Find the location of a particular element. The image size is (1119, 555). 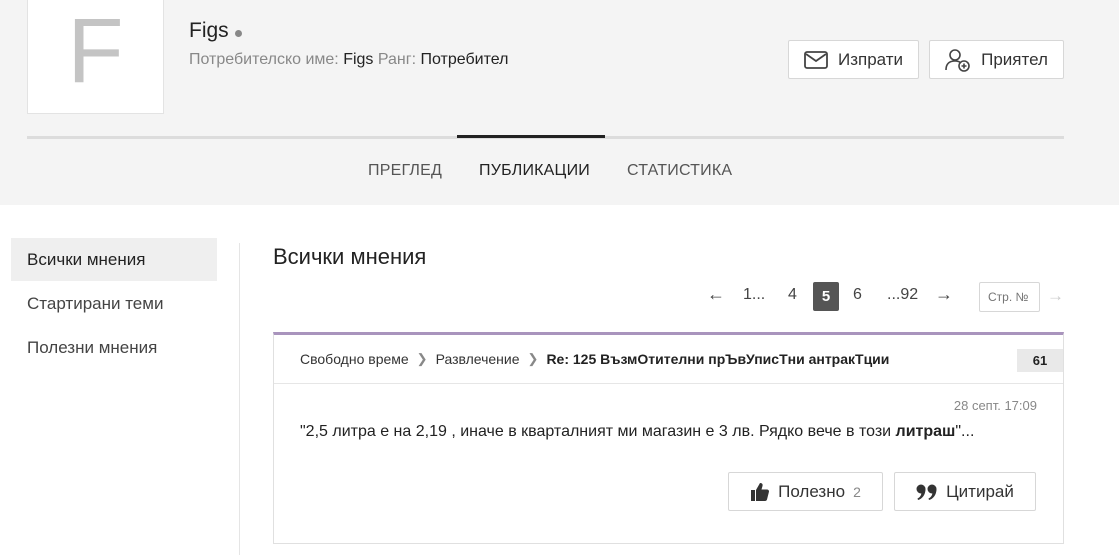

sidebar-item-all-posts: Всички мнения is located at coordinates (114, 259).